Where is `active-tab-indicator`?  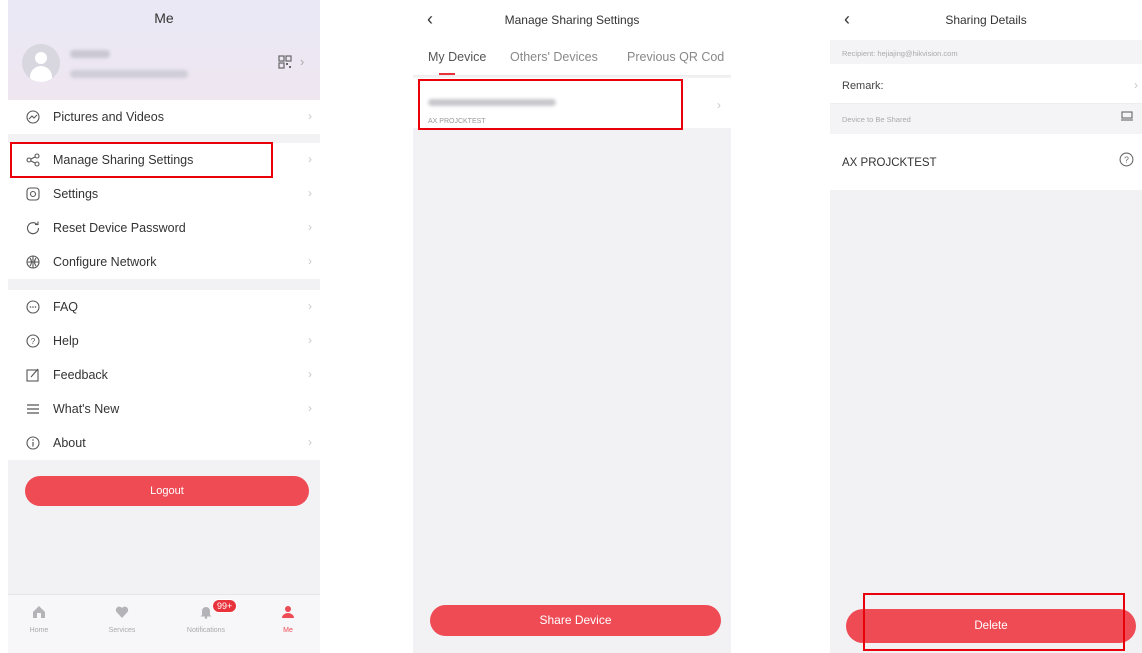
active-tab-indicator is located at coordinates (447, 74).